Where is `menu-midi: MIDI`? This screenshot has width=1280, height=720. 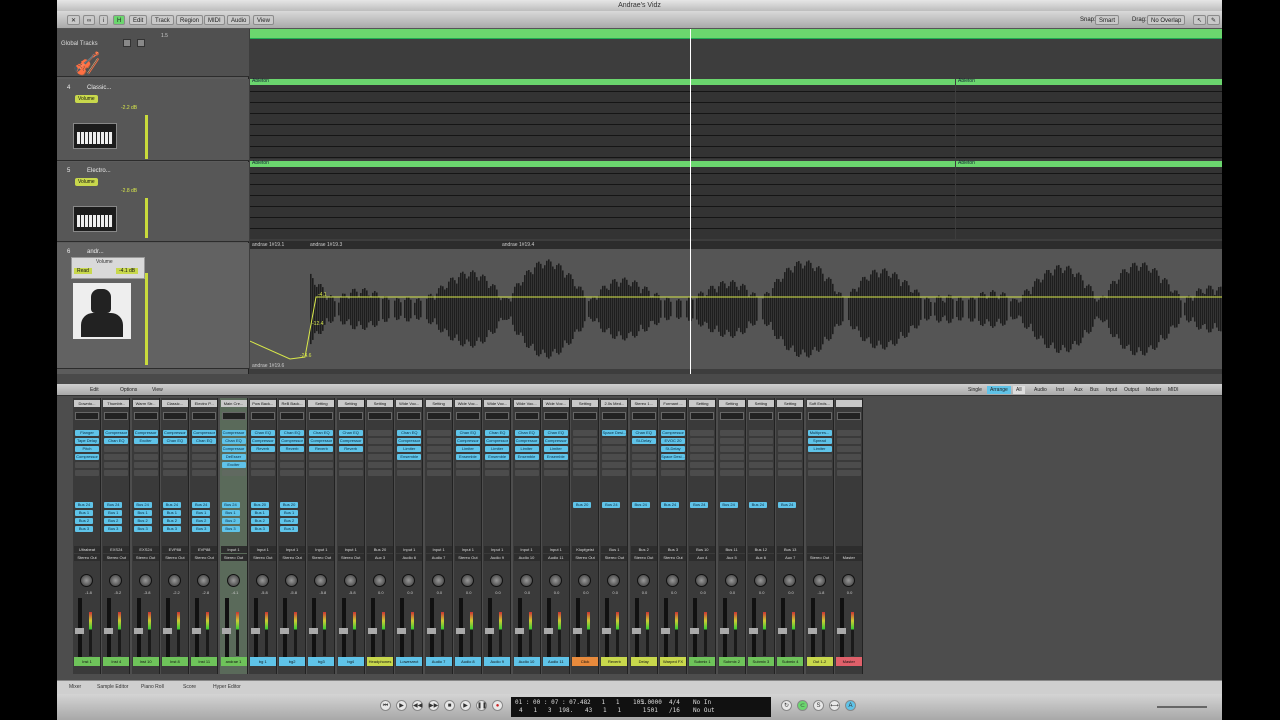
menu-midi: MIDI is located at coordinates (214, 20).